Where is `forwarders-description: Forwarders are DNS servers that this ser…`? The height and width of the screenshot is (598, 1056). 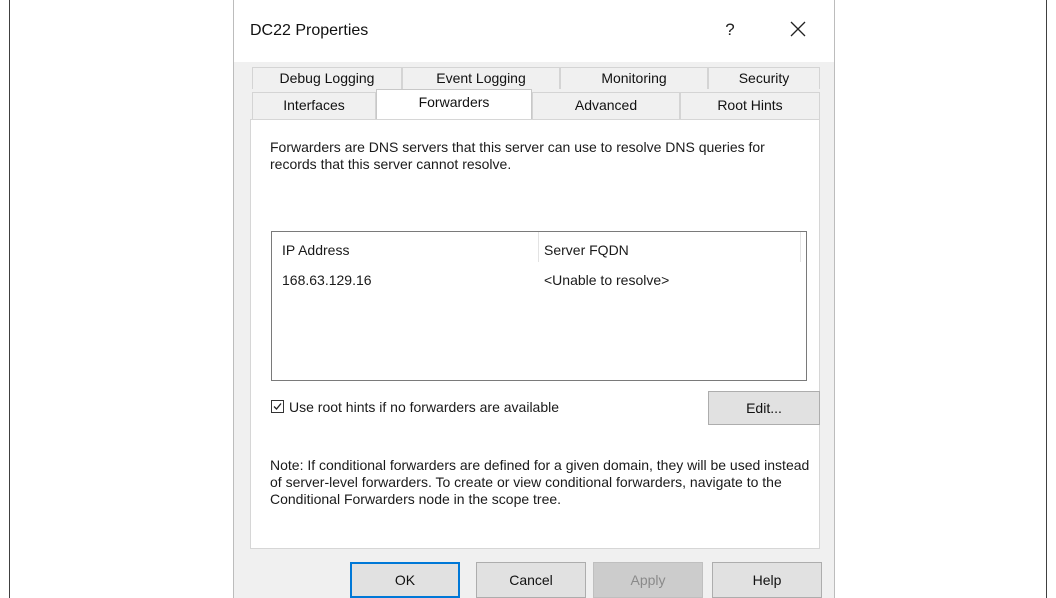 forwarders-description: Forwarders are DNS servers that this ser… is located at coordinates (517, 155).